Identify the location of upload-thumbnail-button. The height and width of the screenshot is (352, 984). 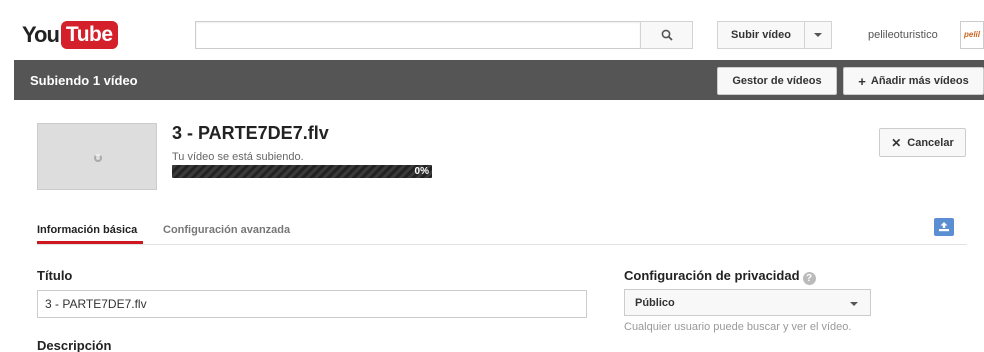
(944, 227).